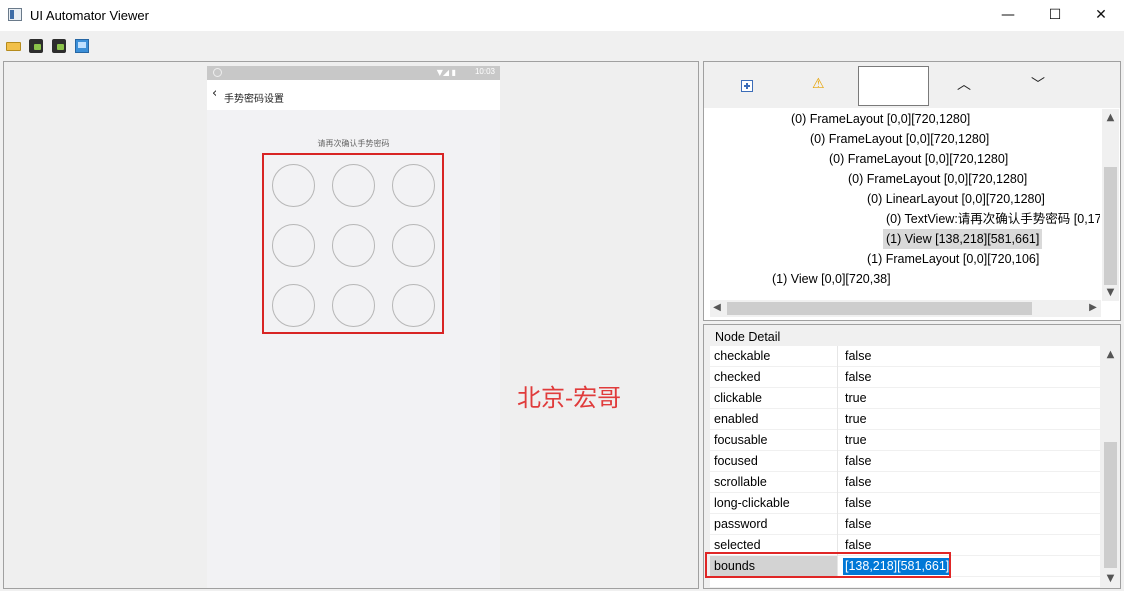  Describe the element at coordinates (717, 307) in the screenshot. I see `scroll-left-icon: ◀` at that location.